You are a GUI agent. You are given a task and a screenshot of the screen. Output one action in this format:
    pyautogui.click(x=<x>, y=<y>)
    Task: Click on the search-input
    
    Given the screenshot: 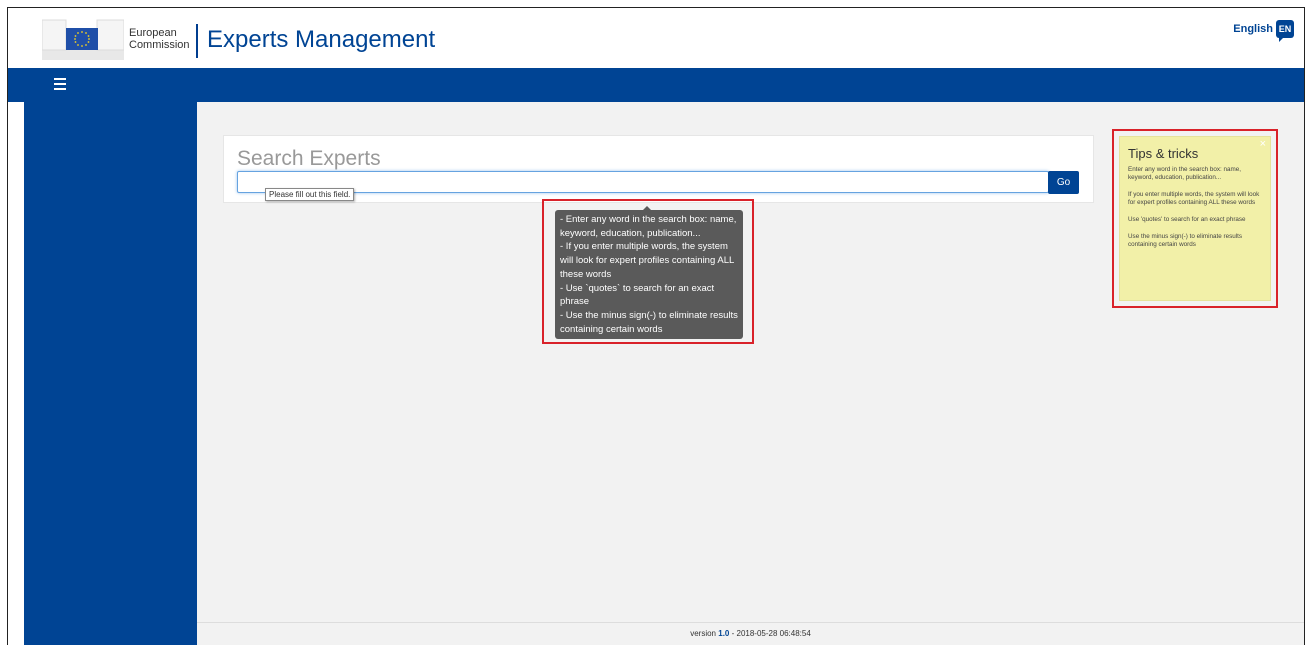 What is the action you would take?
    pyautogui.click(x=643, y=182)
    